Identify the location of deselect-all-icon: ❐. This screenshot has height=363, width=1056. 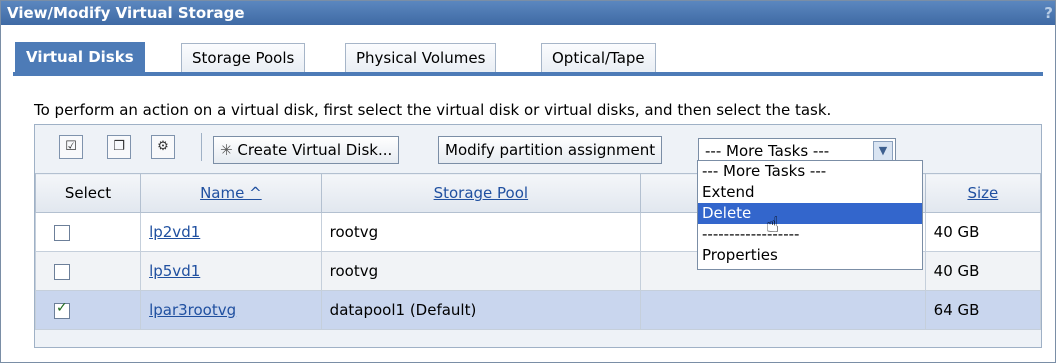
(119, 147).